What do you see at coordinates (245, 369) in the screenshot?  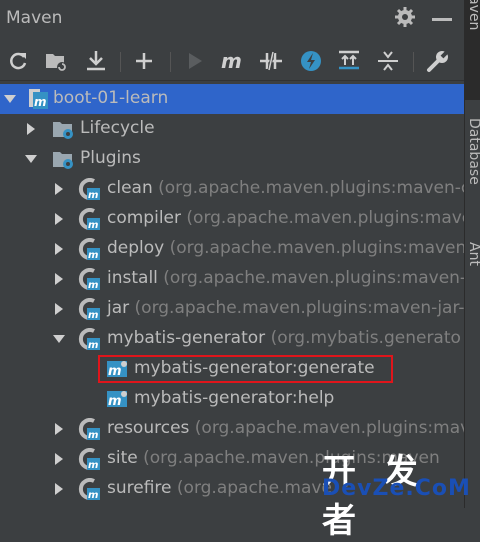 I see `highlight-box` at bounding box center [245, 369].